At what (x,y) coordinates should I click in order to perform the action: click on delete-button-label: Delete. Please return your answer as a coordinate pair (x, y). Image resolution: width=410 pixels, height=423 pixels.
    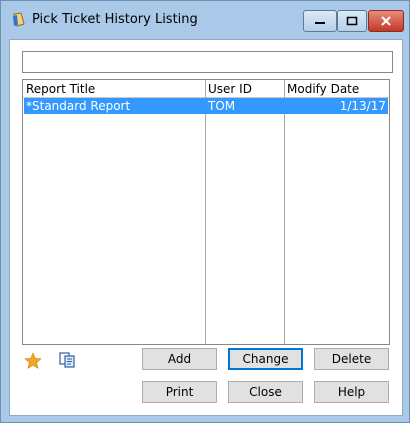
    Looking at the image, I should click on (351, 359).